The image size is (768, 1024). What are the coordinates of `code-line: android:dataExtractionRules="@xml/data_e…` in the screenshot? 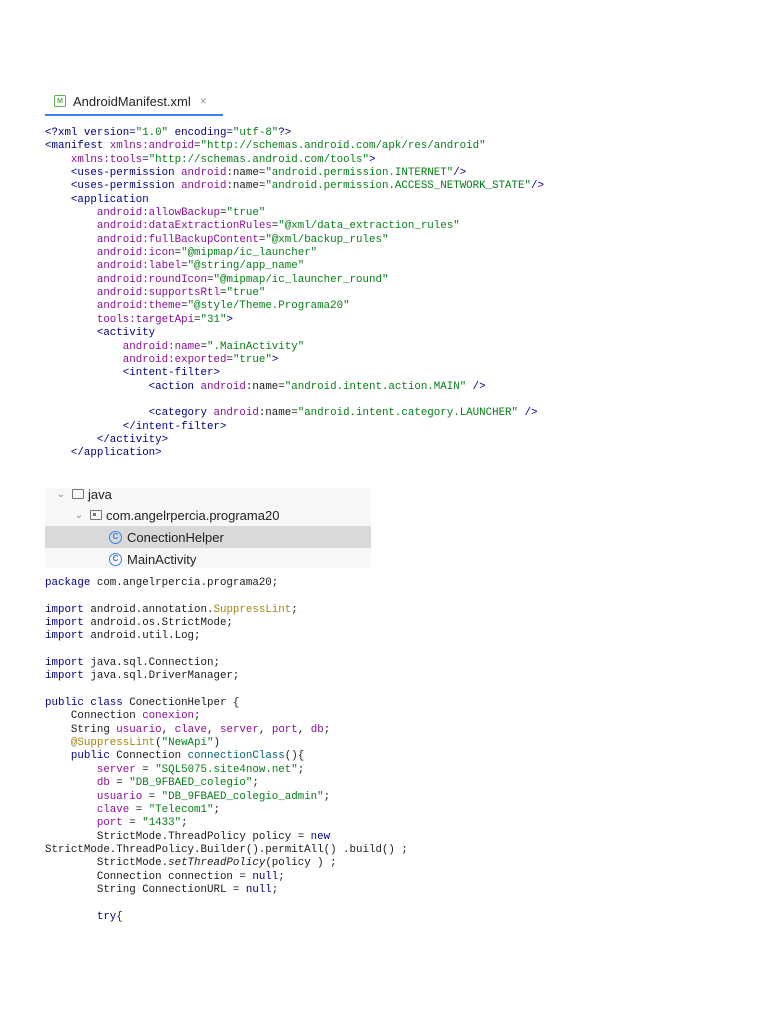 It's located at (294, 226).